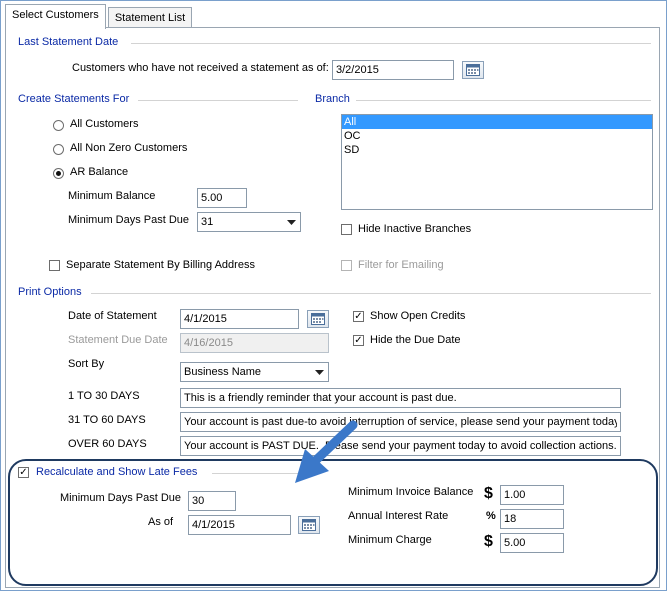 This screenshot has height=591, width=667. I want to click on statement-due-date-field, so click(254, 343).